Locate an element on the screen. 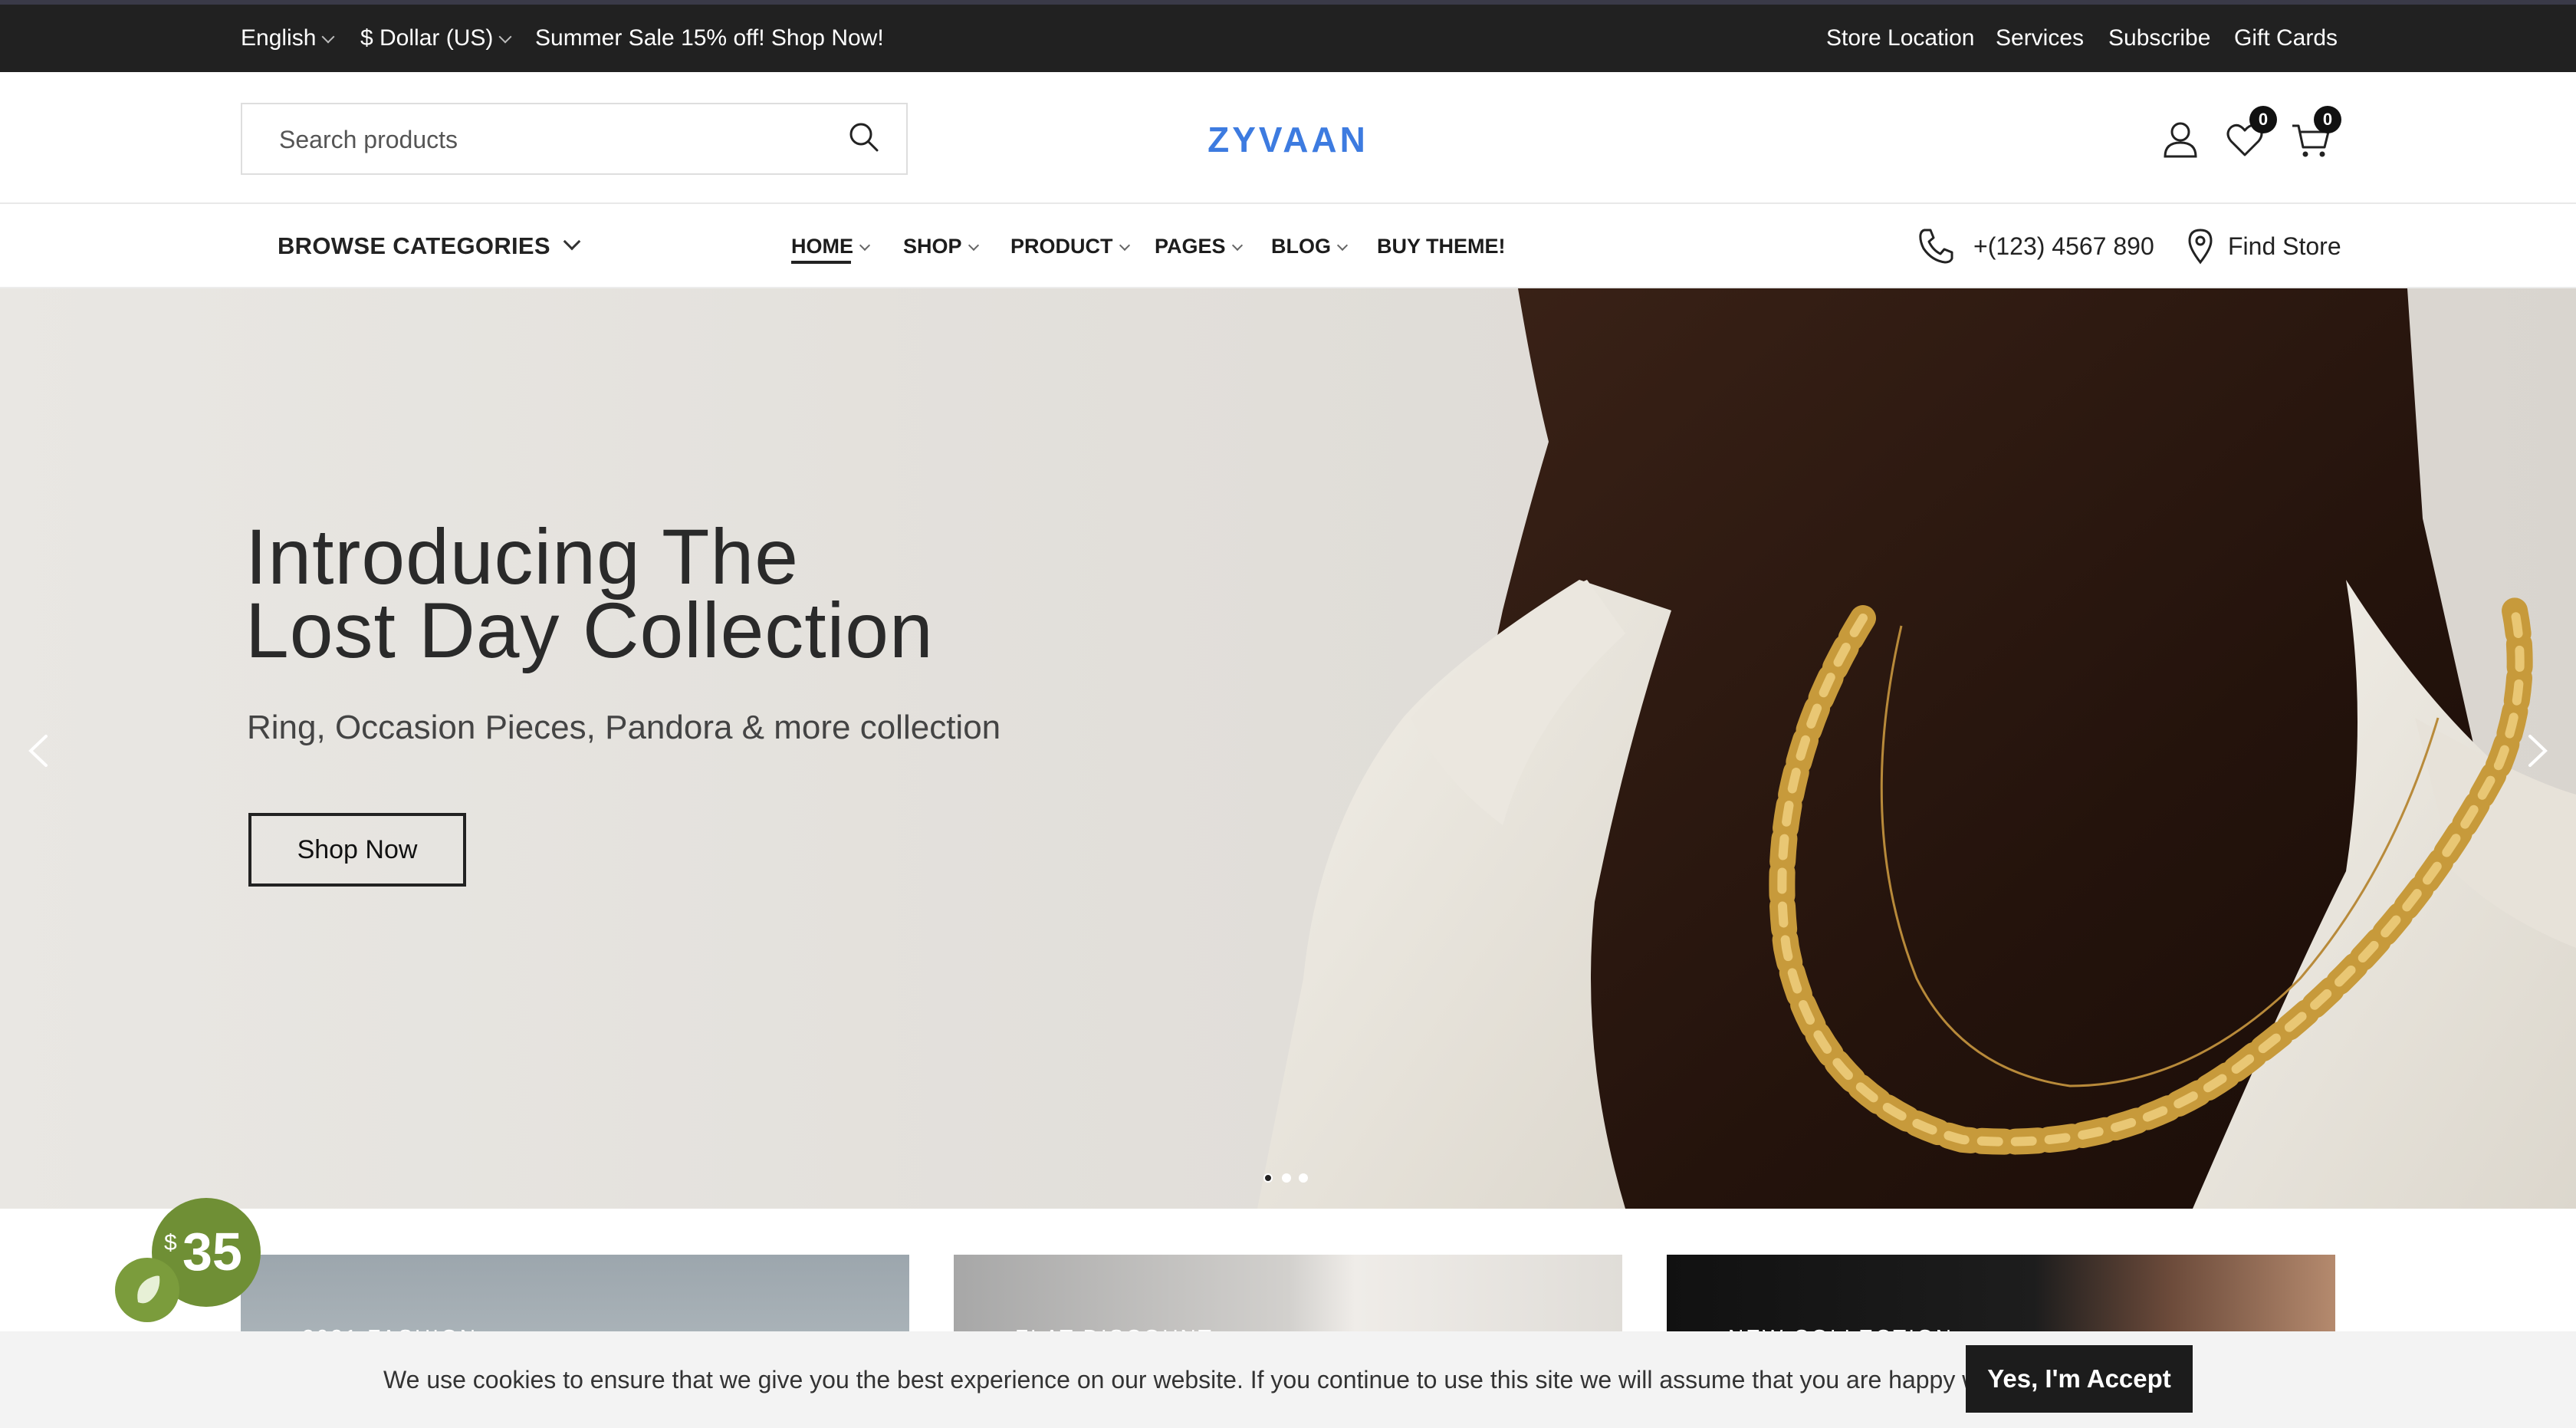 The image size is (2576, 1428). subscribe-link: Subscribe is located at coordinates (2159, 38).